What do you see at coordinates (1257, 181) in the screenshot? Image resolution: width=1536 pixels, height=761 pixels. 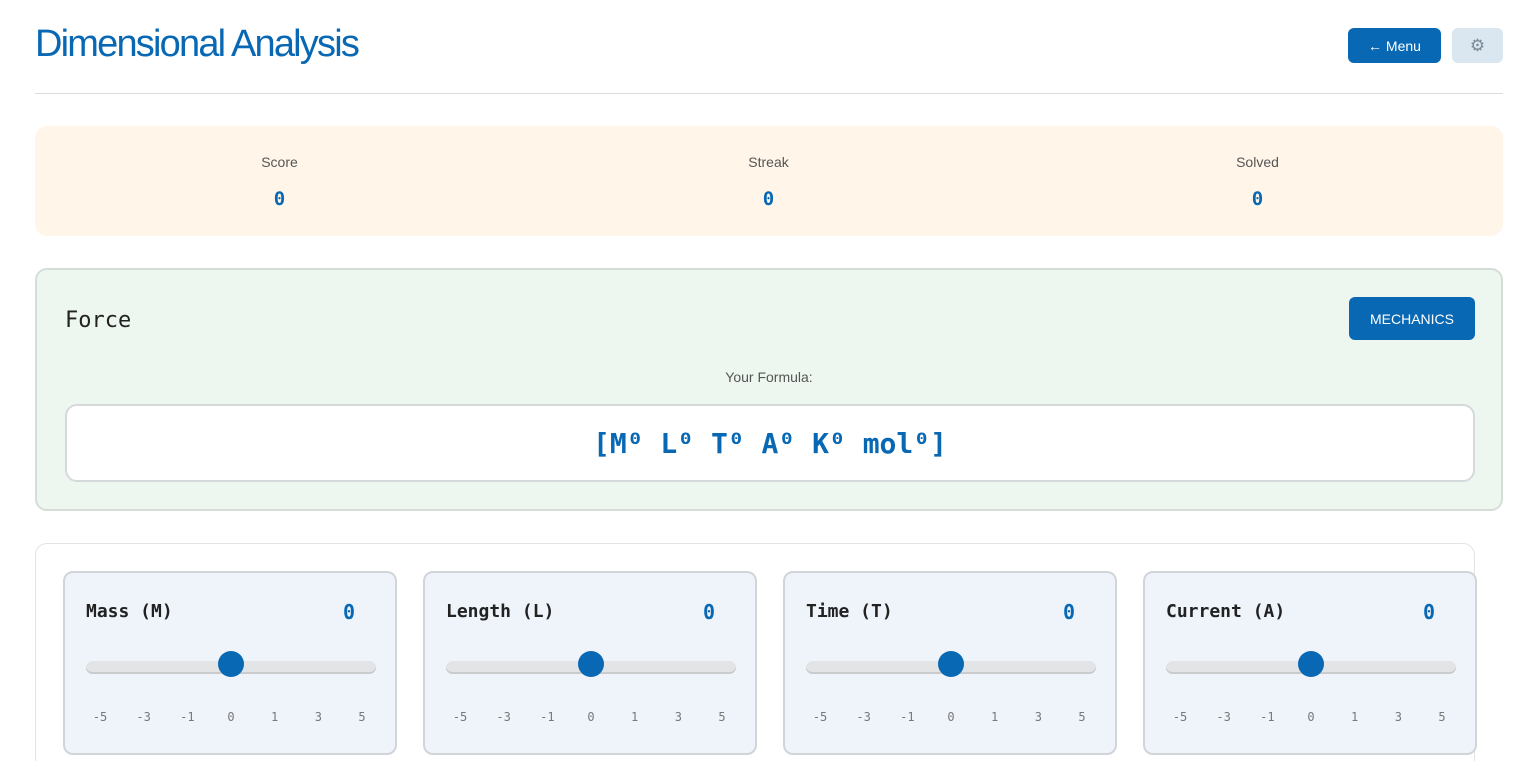 I see `stat-solved: Solved 0` at bounding box center [1257, 181].